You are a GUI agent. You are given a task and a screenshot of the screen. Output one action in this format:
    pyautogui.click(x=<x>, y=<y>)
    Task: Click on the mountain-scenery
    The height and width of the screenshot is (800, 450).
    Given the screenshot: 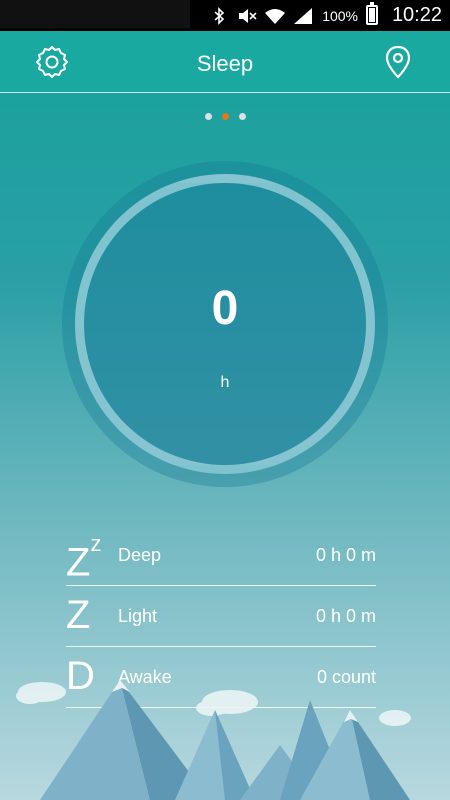 What is the action you would take?
    pyautogui.click(x=213, y=740)
    